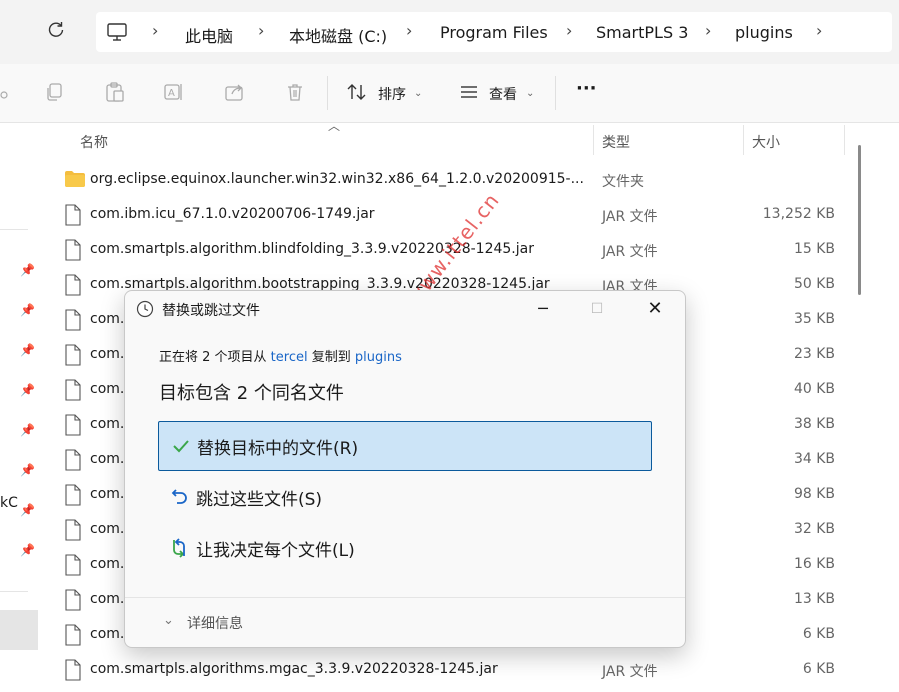 Image resolution: width=899 pixels, height=692 pixels. What do you see at coordinates (278, 449) in the screenshot?
I see `option-label: 替换目标中的文件(R)` at bounding box center [278, 449].